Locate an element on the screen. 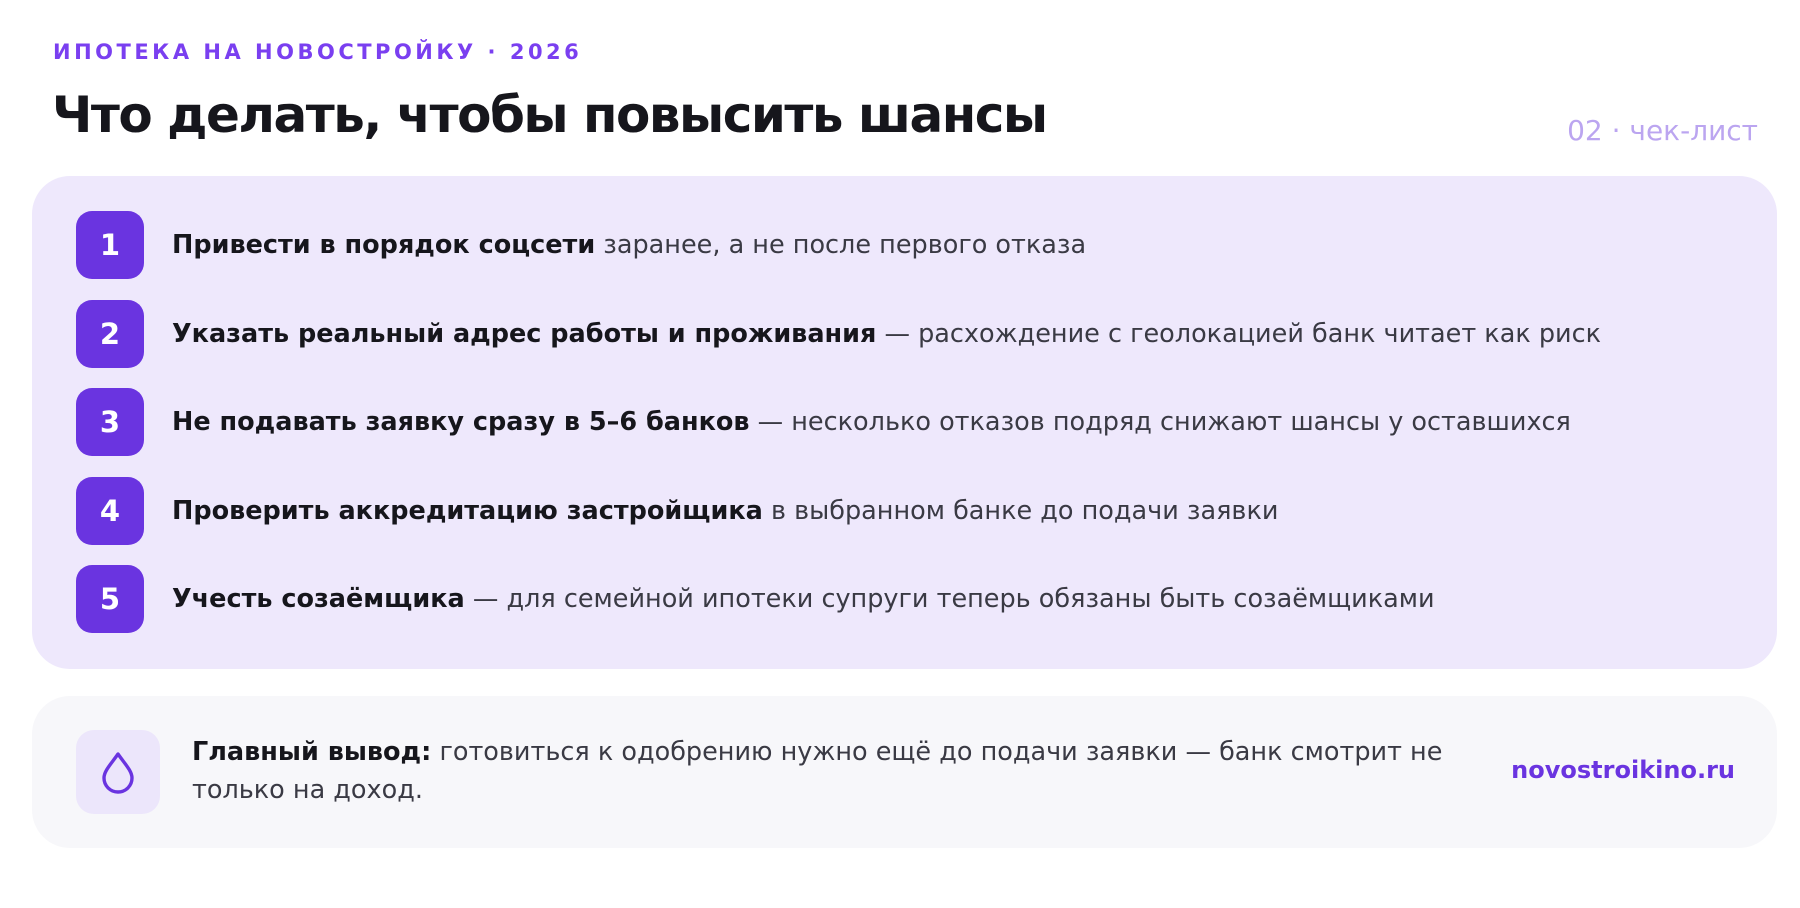 This screenshot has height=908, width=1800. step-number-badge: 1 is located at coordinates (110, 245).